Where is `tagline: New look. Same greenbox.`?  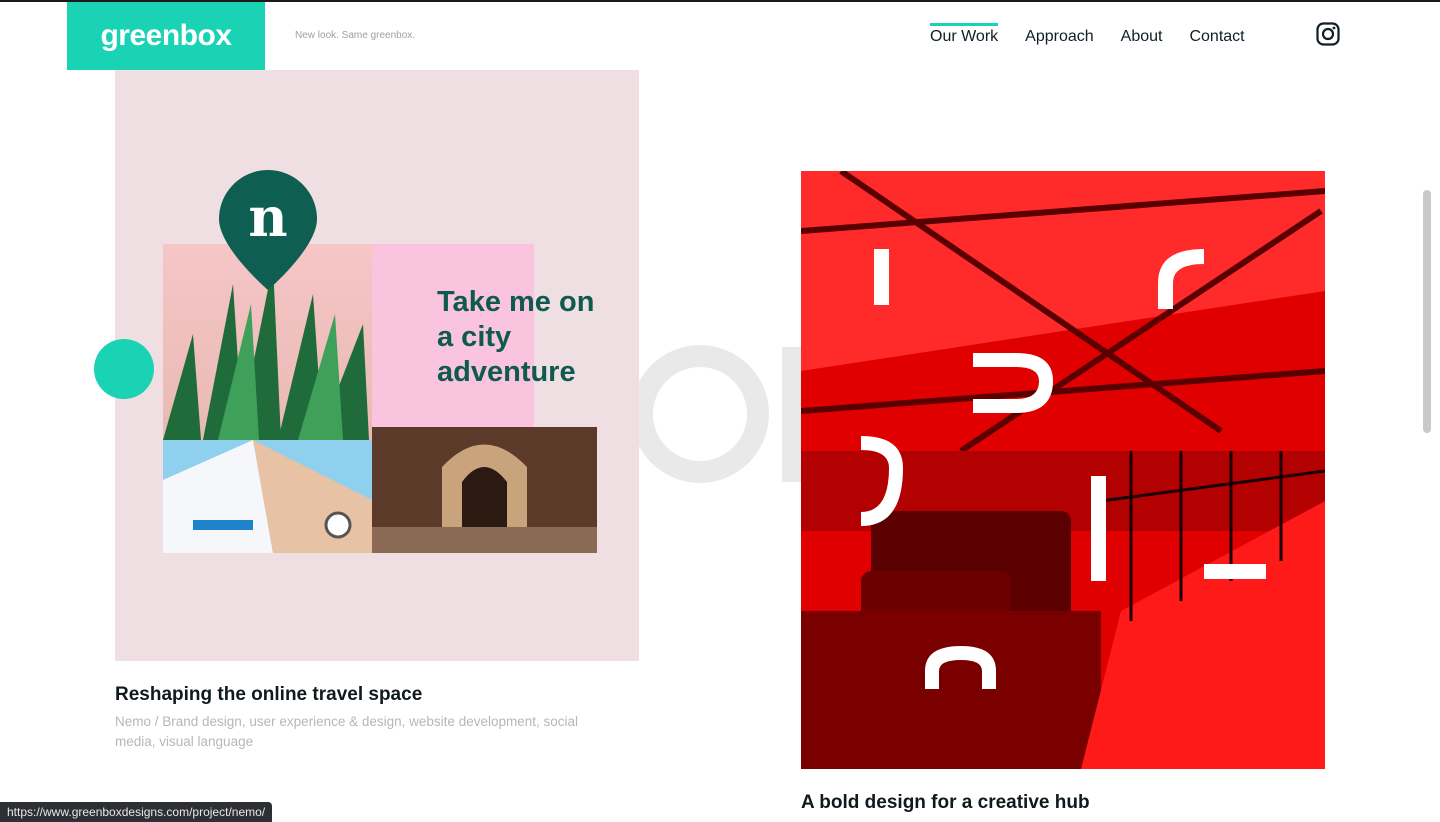 tagline: New look. Same greenbox. is located at coordinates (355, 35).